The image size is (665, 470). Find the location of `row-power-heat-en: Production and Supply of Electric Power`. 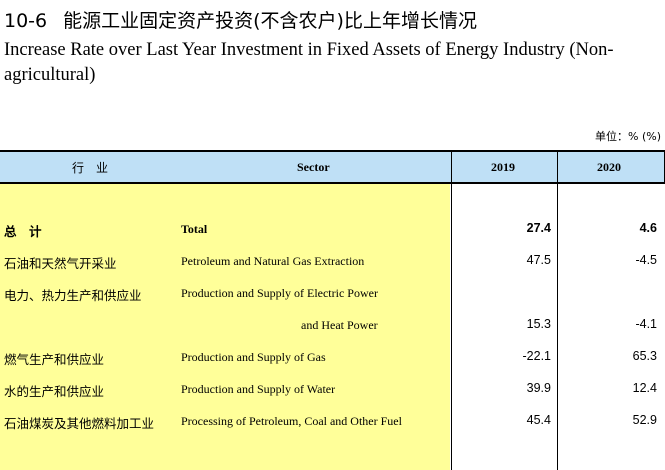

row-power-heat-en: Production and Supply of Electric Power is located at coordinates (279, 293).